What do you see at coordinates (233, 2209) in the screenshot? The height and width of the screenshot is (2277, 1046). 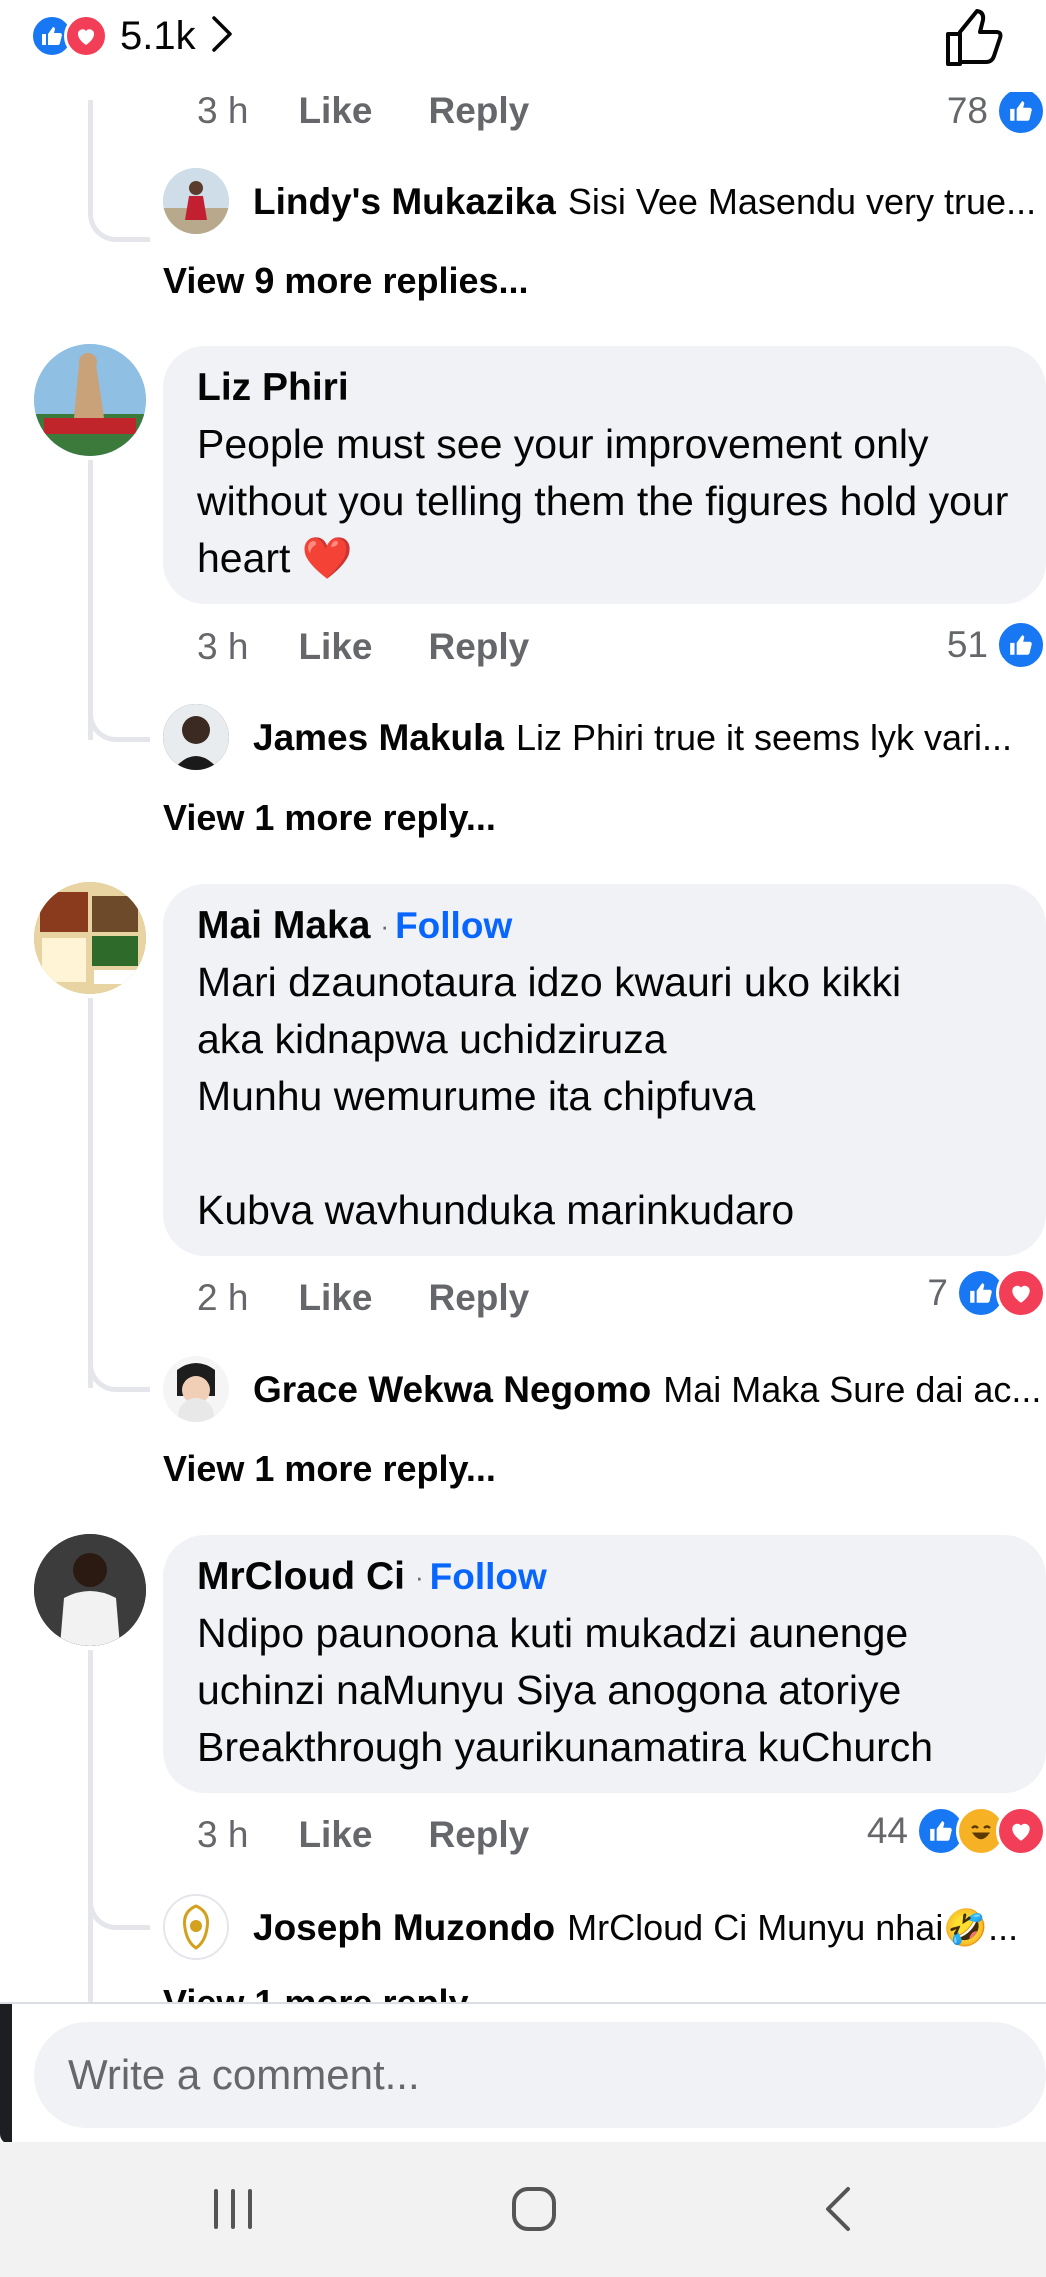 I see `recent-apps-icon` at bounding box center [233, 2209].